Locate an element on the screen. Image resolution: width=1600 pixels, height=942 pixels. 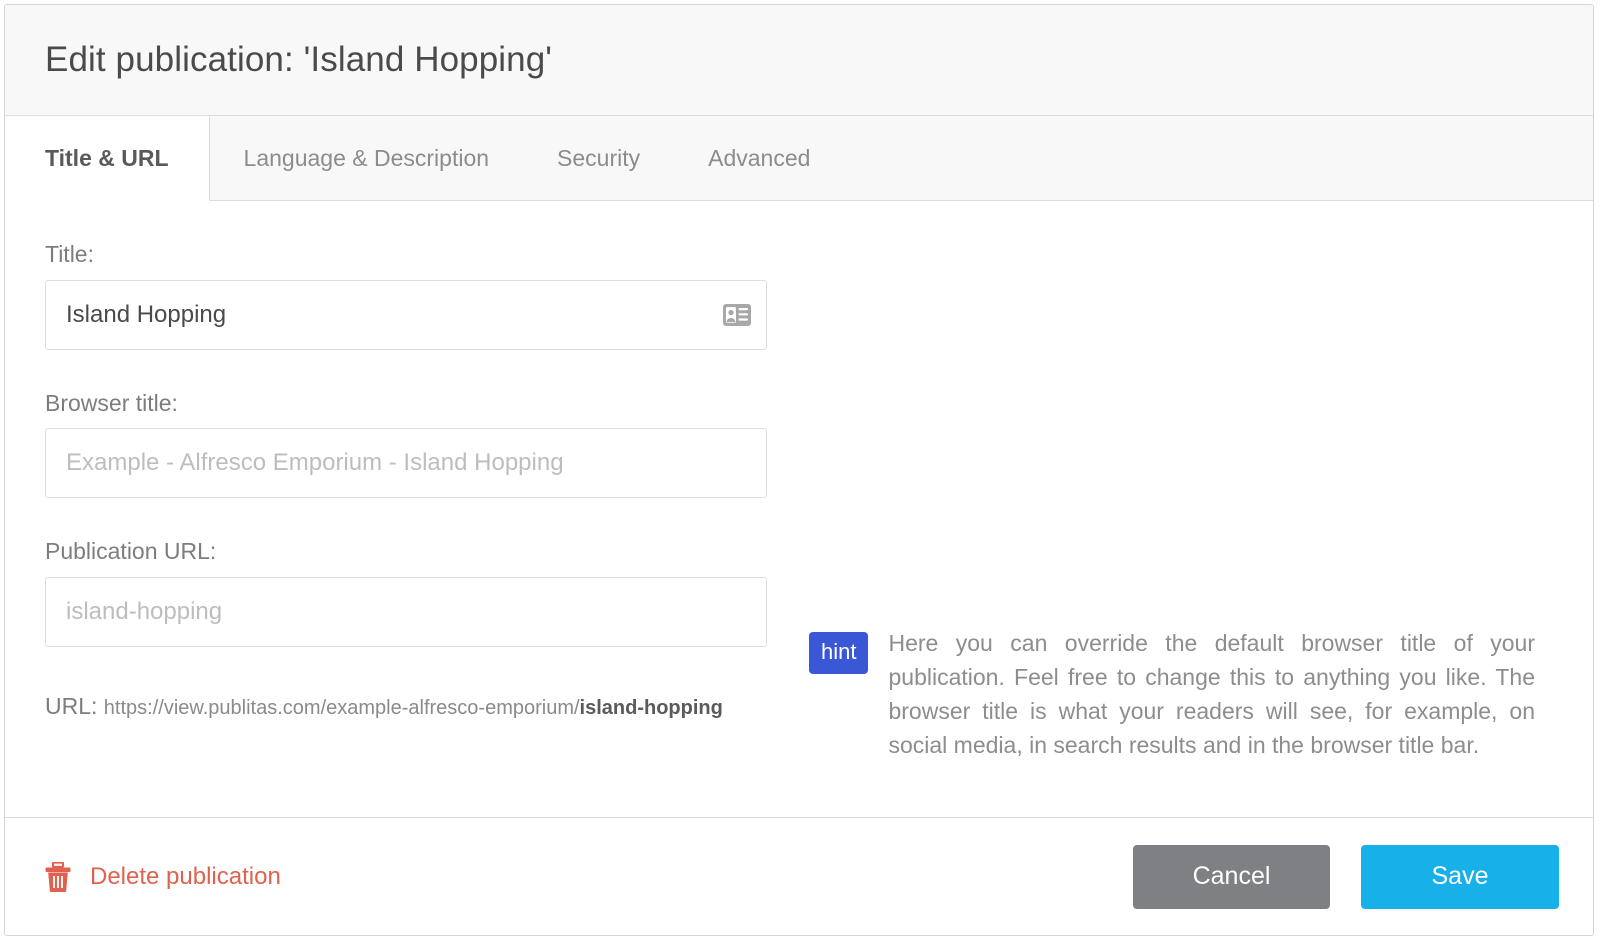
dialog-header: Edit publication: 'Island Hopping' is located at coordinates (799, 60).